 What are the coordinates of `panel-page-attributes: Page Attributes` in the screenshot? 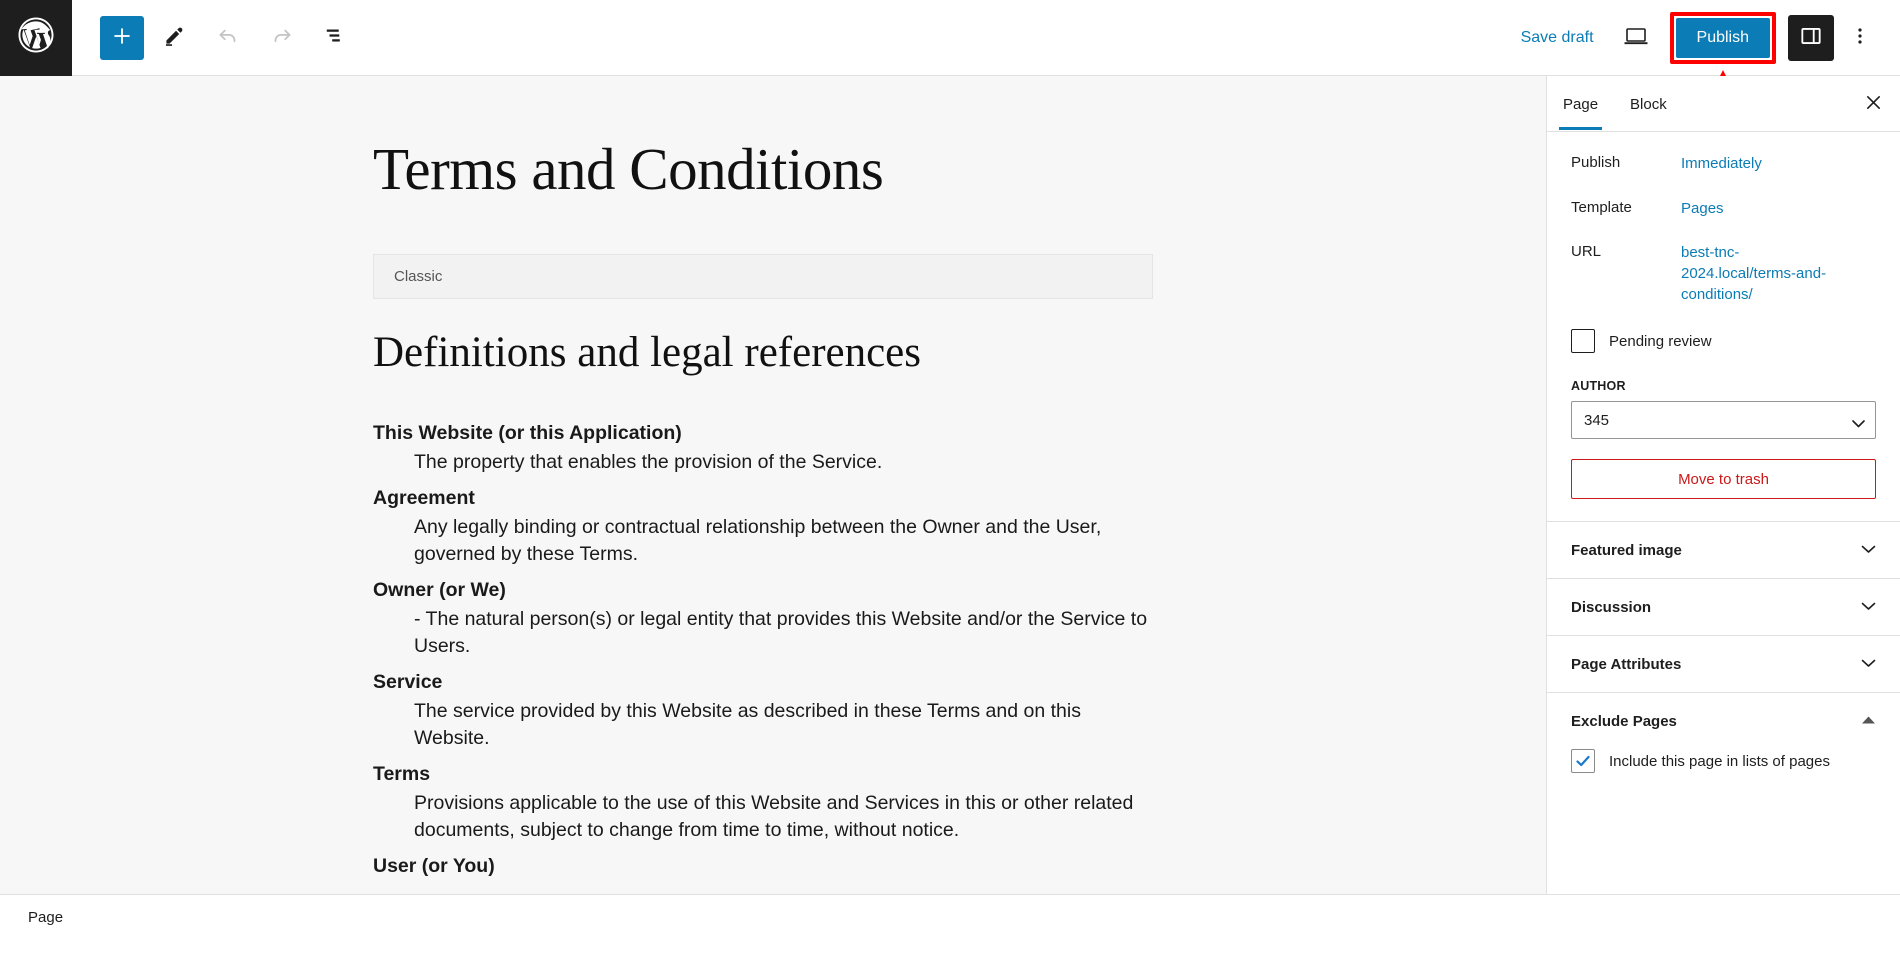 It's located at (1723, 663).